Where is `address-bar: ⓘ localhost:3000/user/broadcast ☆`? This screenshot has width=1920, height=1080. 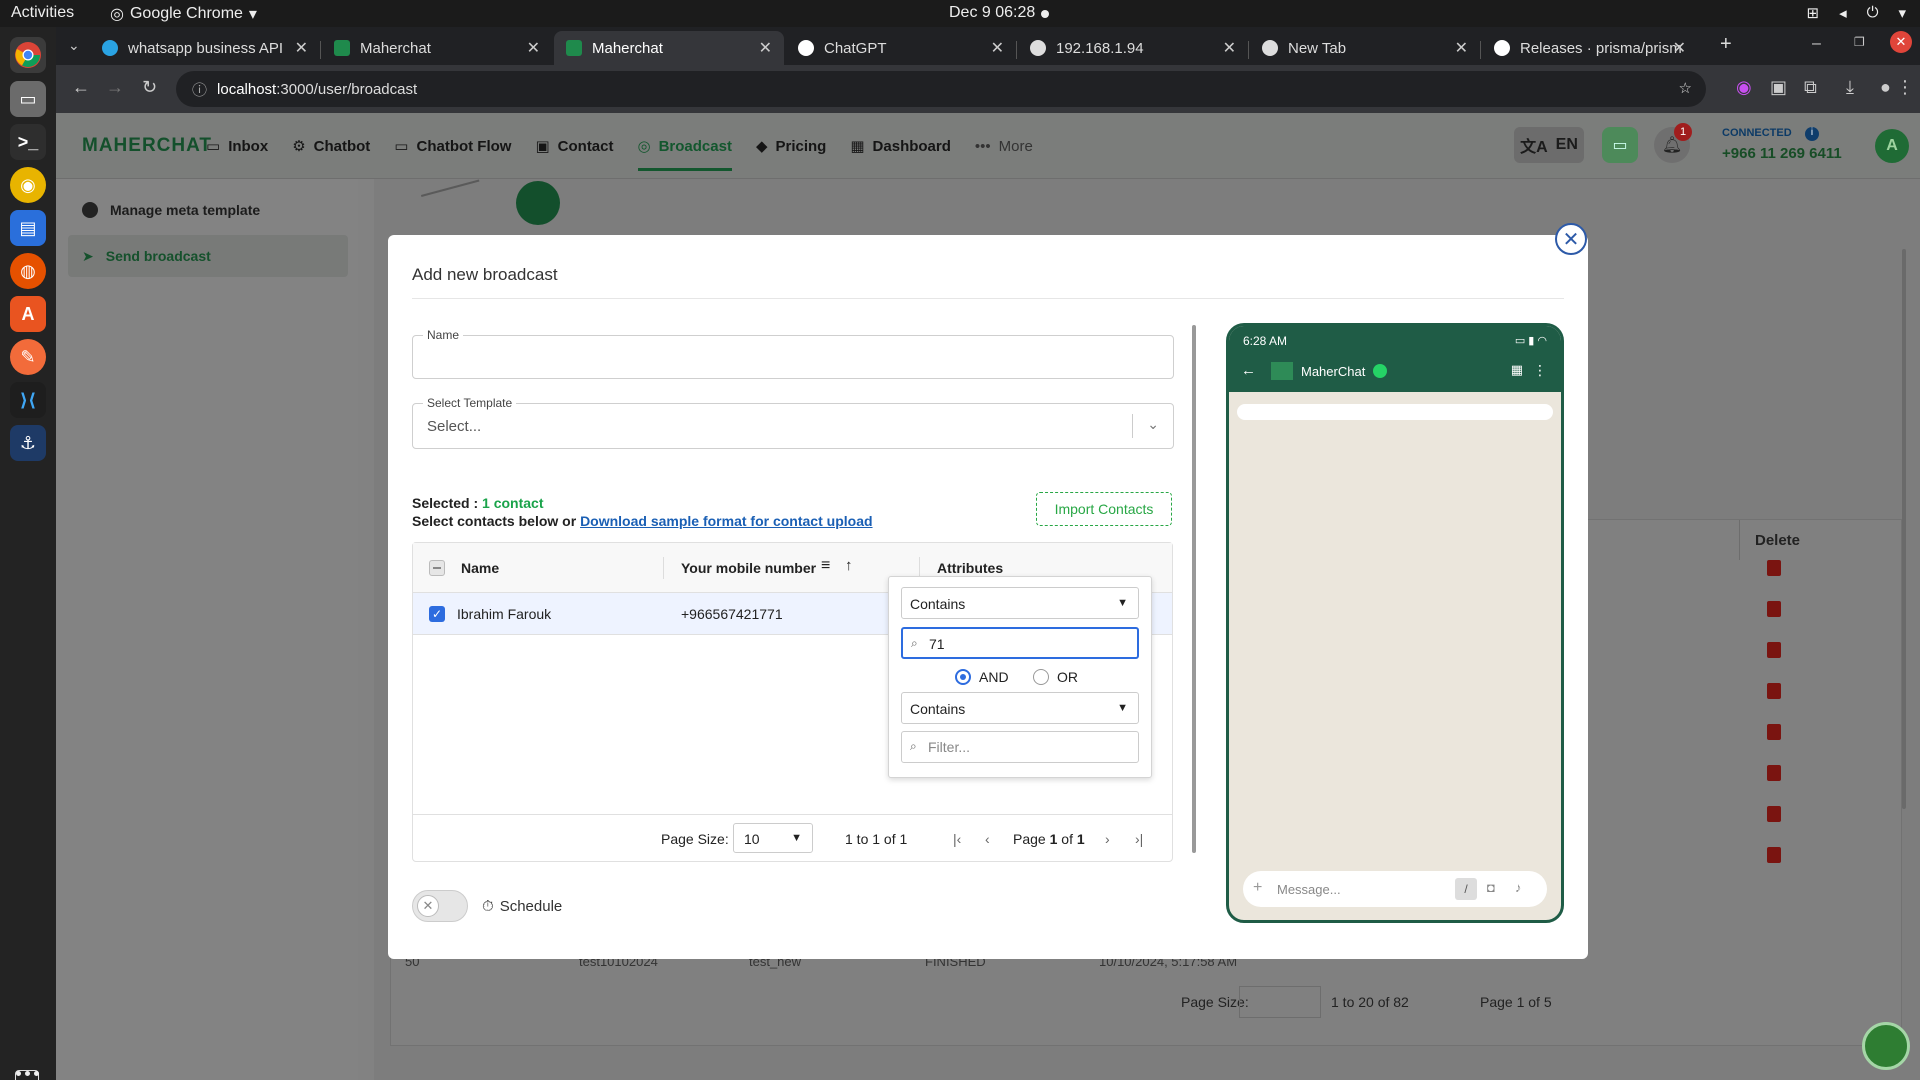
address-bar: ⓘ localhost:3000/user/broadcast ☆ is located at coordinates (941, 89).